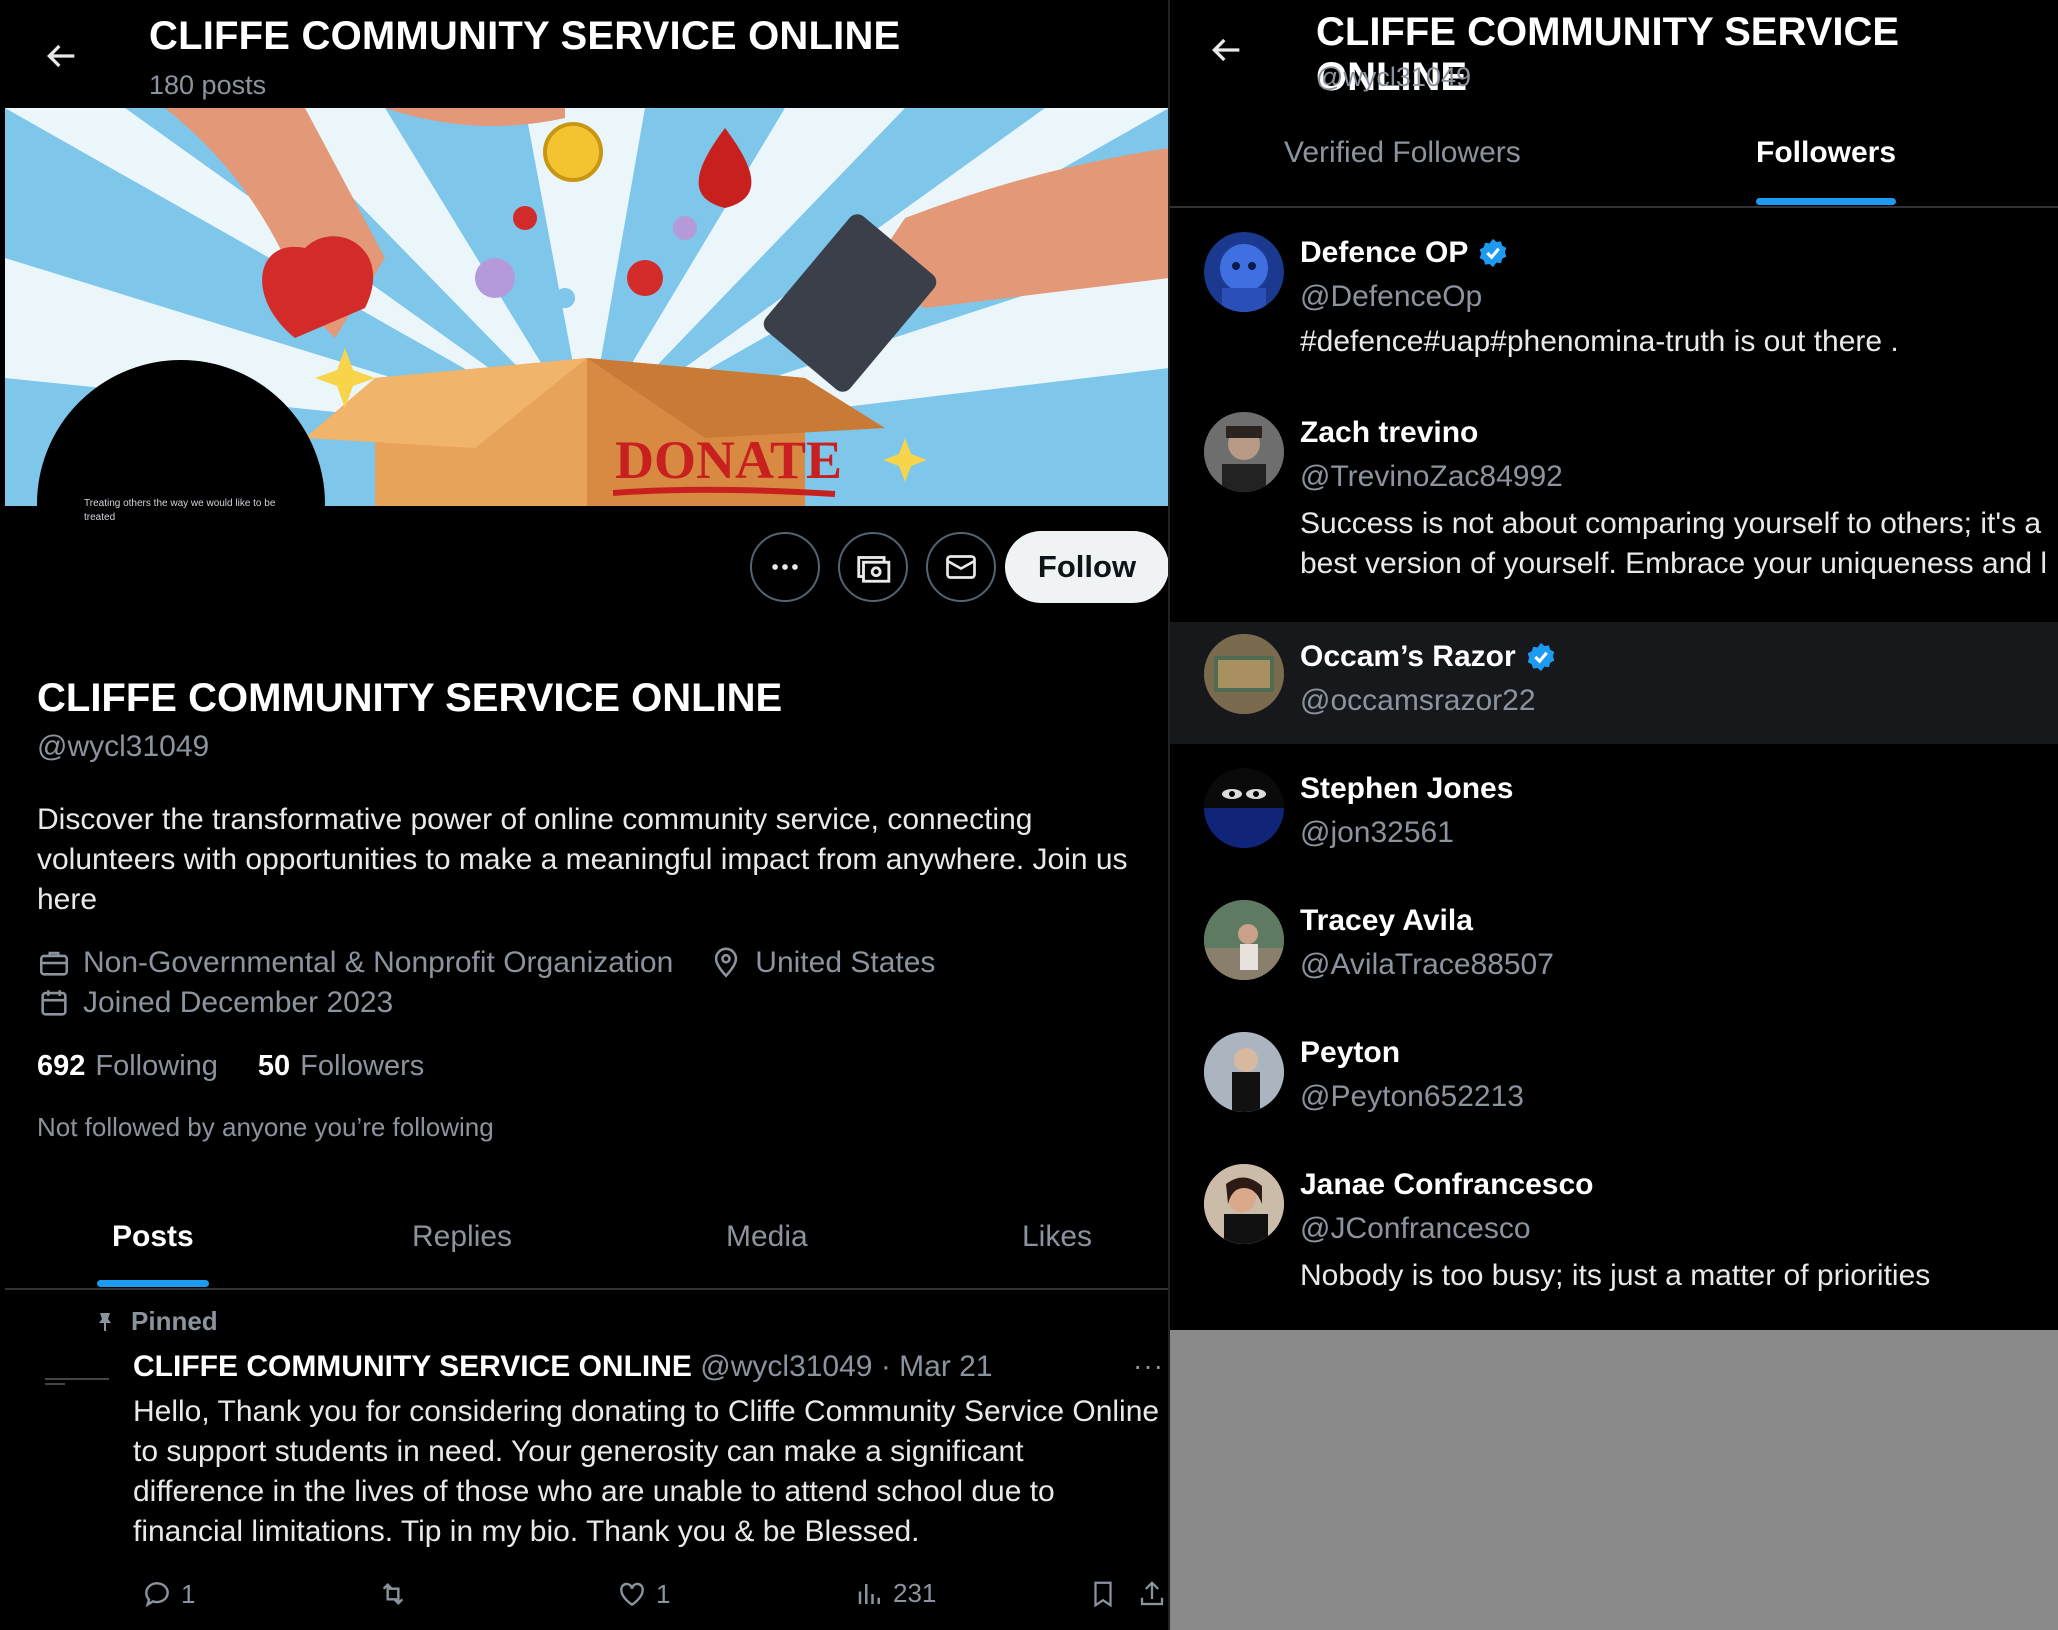  I want to click on share-button, so click(1152, 1594).